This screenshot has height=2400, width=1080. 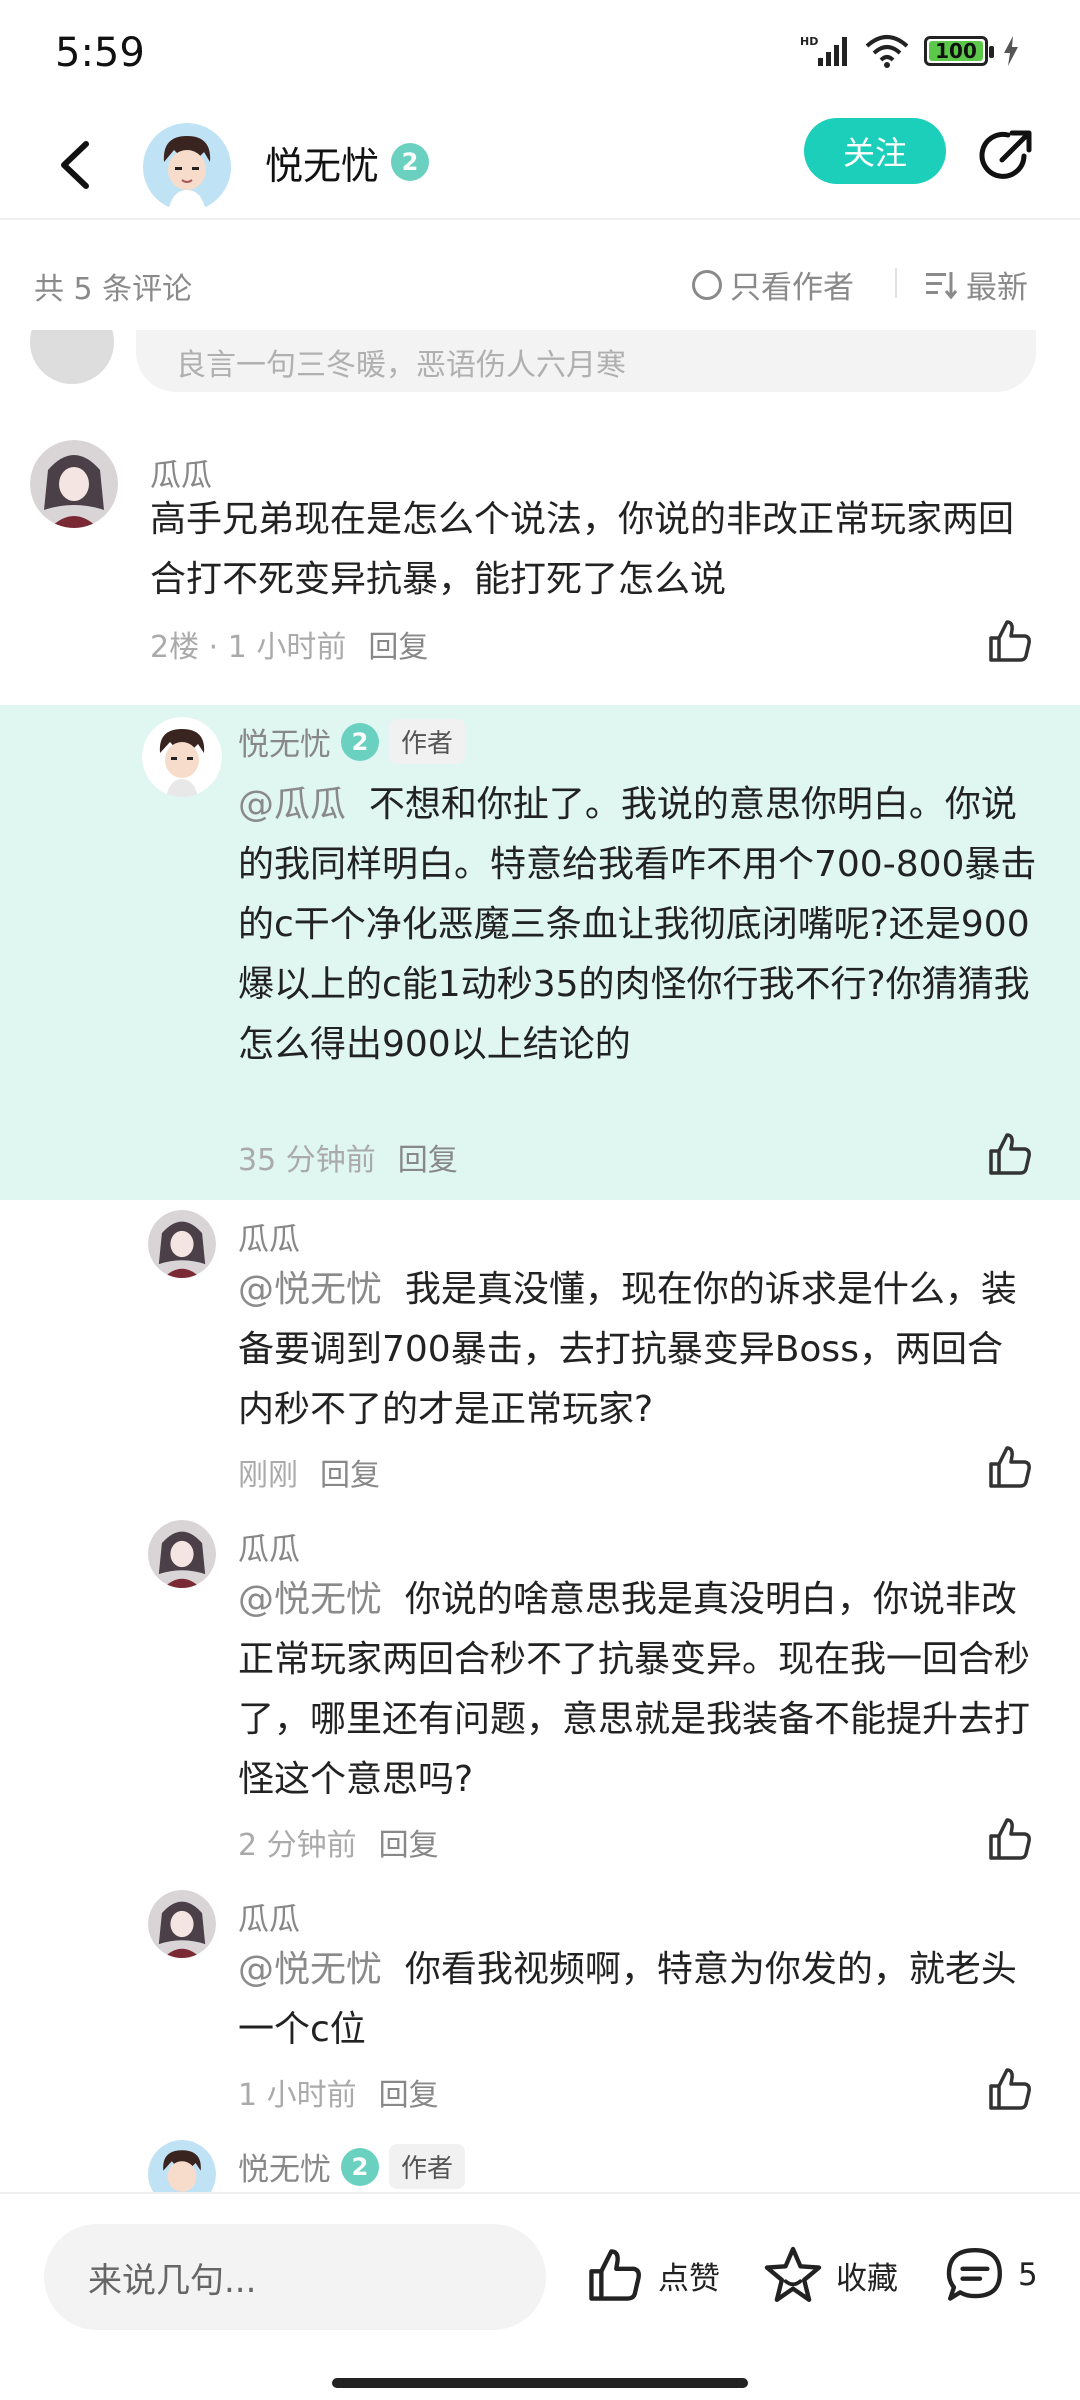 What do you see at coordinates (707, 284) in the screenshot?
I see `radio-icon` at bounding box center [707, 284].